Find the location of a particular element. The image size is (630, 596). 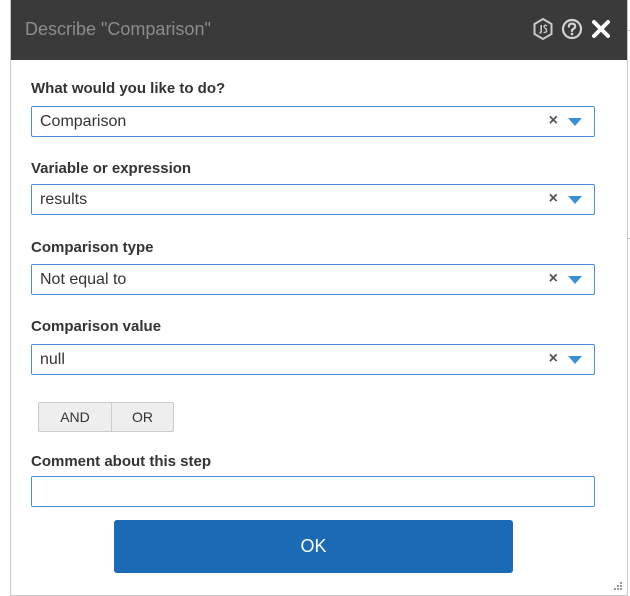

titlebar-icons is located at coordinates (572, 29).